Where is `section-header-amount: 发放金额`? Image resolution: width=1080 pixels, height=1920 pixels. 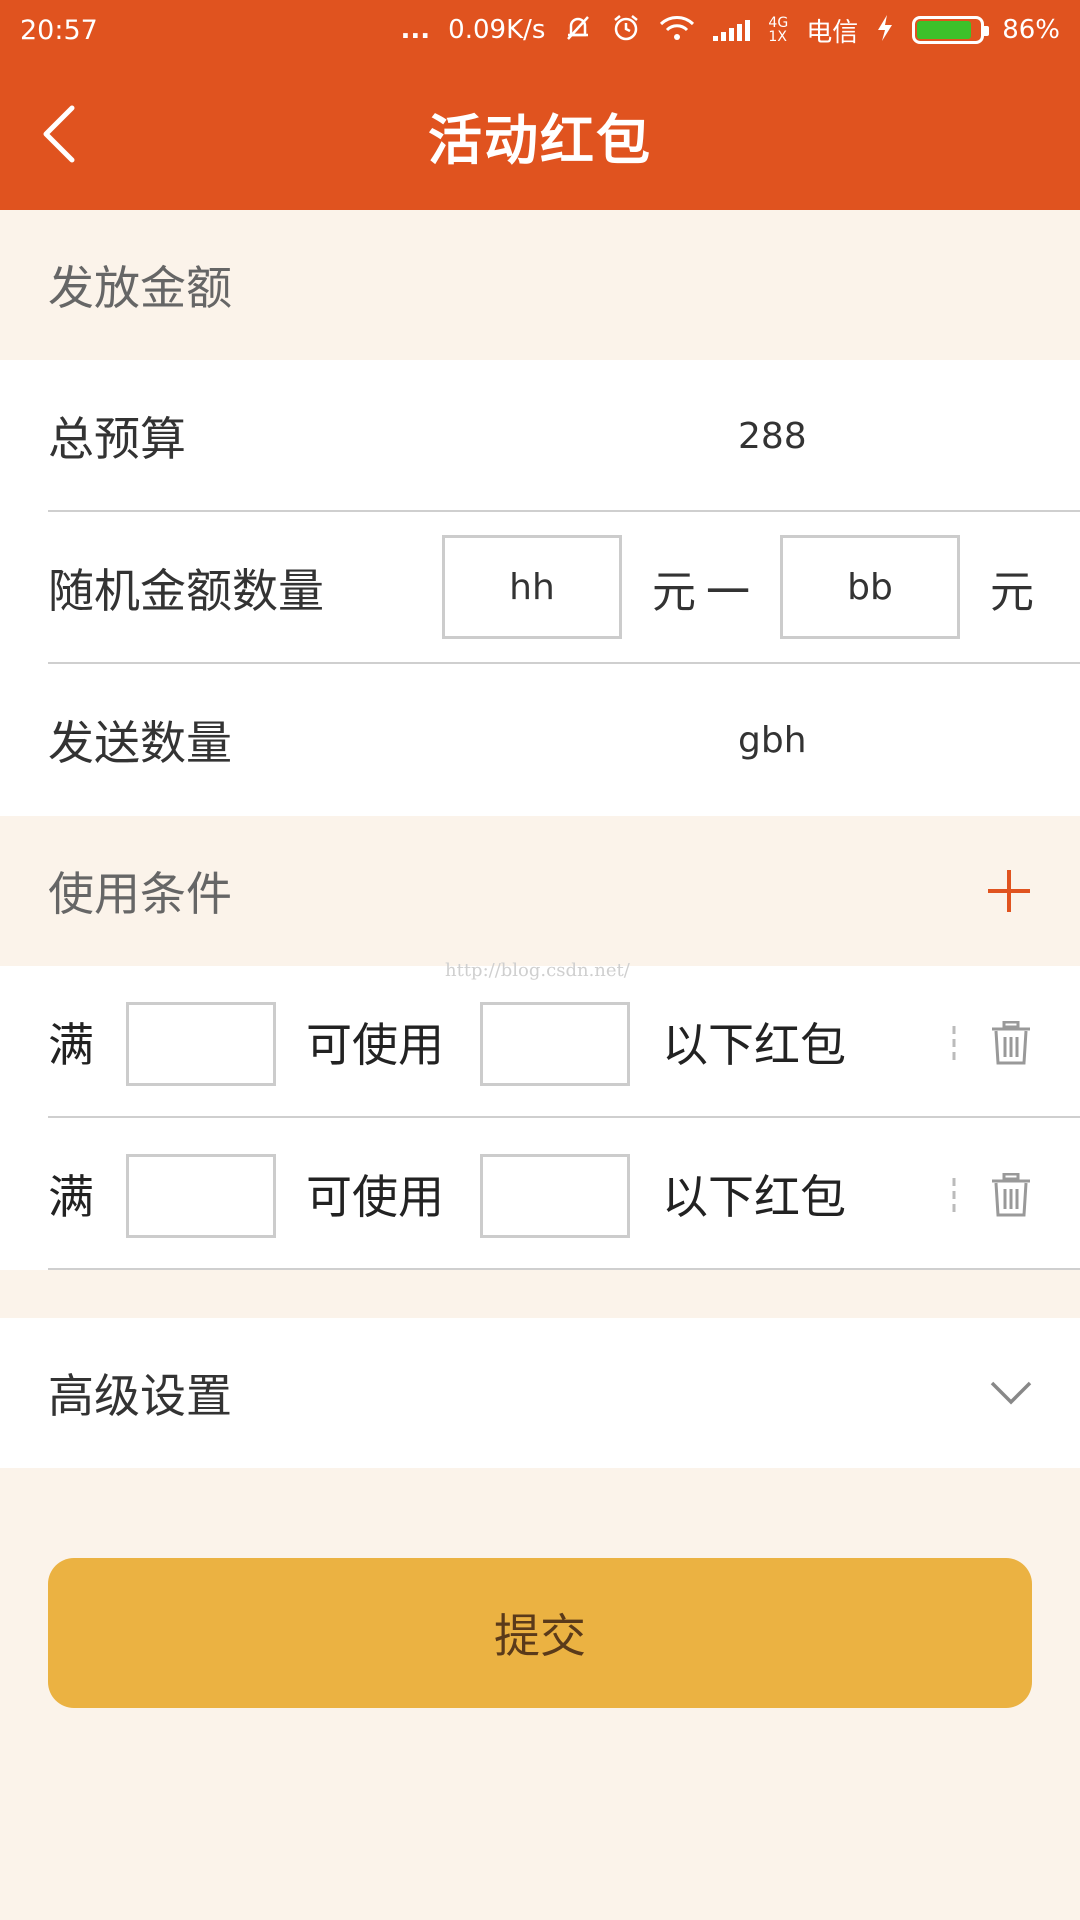
section-header-amount: 发放金额 is located at coordinates (540, 285).